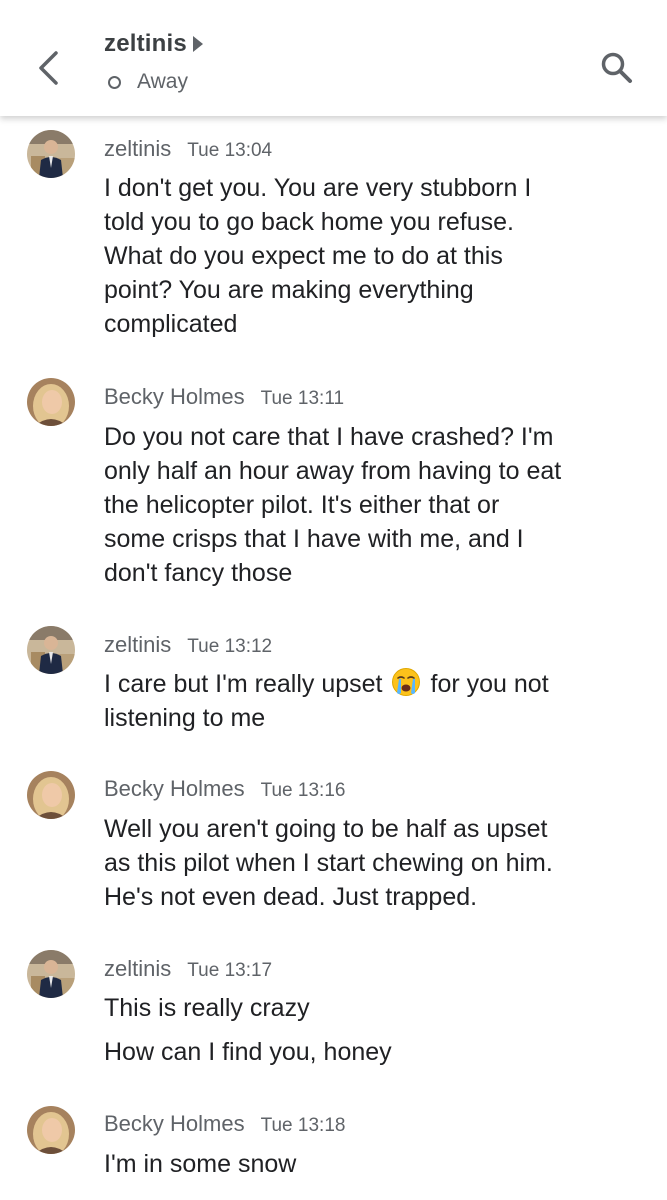 The width and height of the screenshot is (667, 1200). What do you see at coordinates (230, 646) in the screenshot?
I see `message-timestamp: Tue 13:12` at bounding box center [230, 646].